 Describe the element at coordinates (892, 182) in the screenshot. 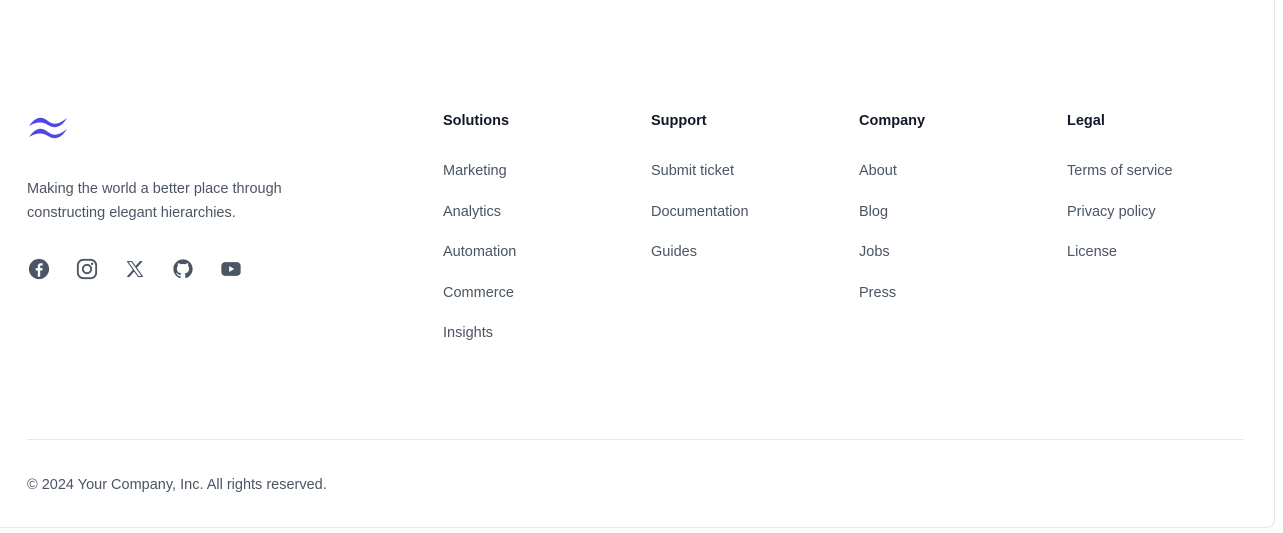

I see `footer-link-about: About` at that location.